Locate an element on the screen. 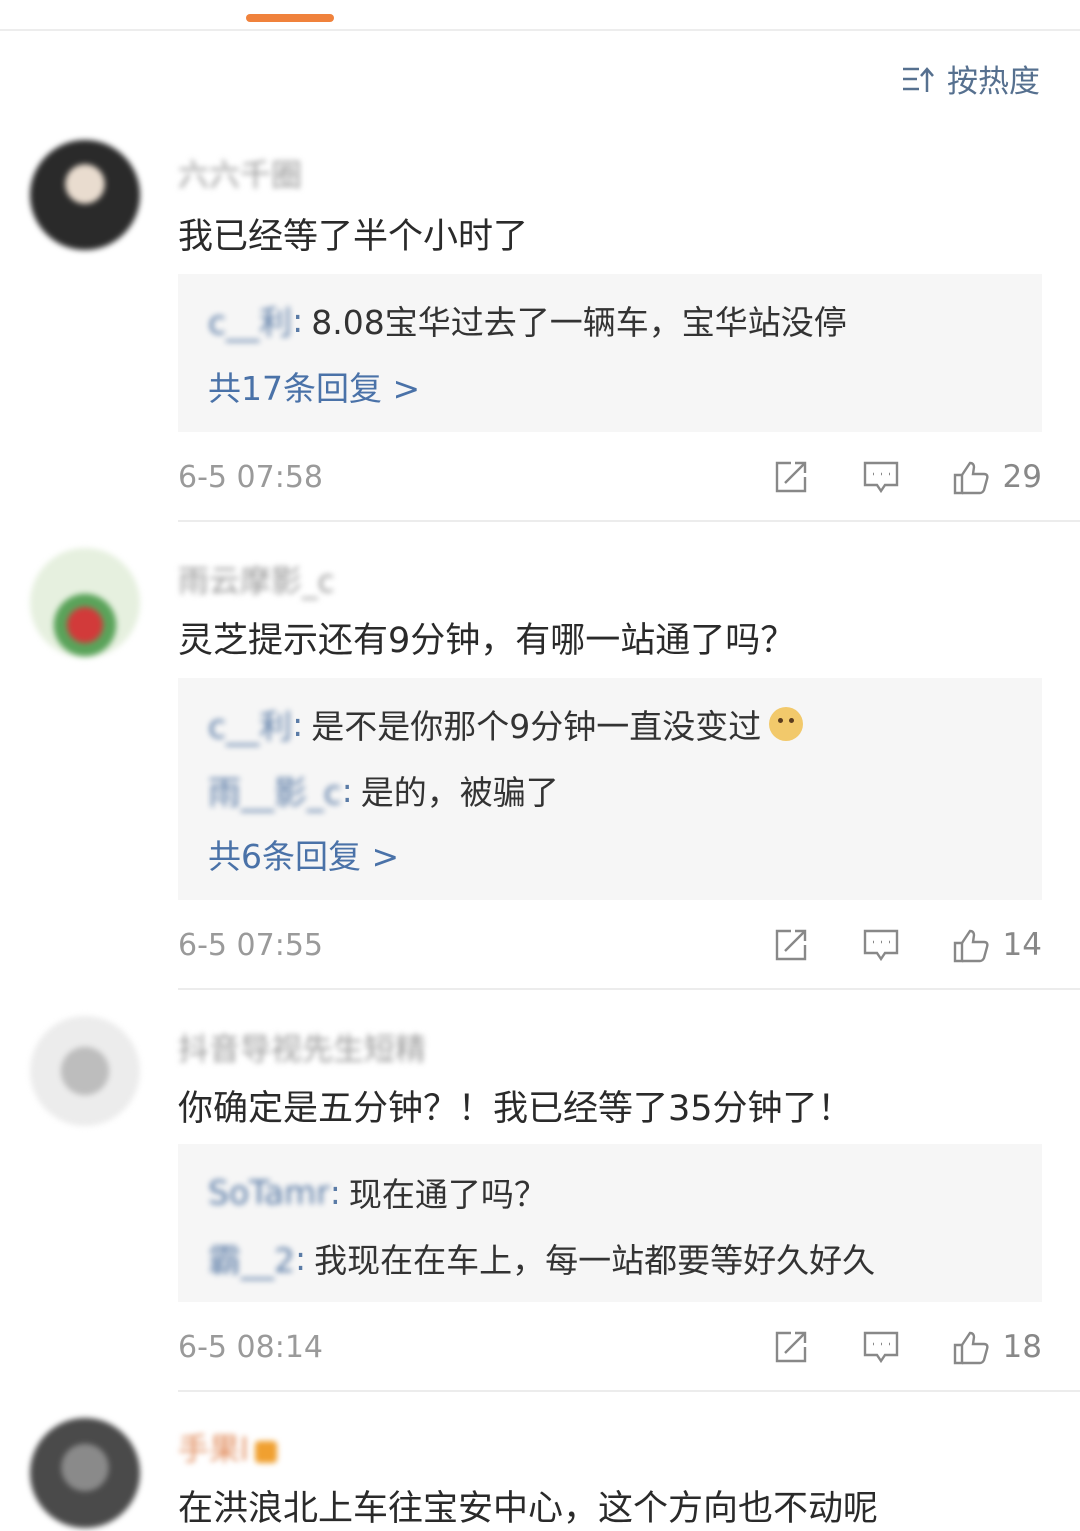 Image resolution: width=1080 pixels, height=1531 pixels. reply-line: c__利: 是不是你那个9分钟一直没变过 is located at coordinates (615, 724).